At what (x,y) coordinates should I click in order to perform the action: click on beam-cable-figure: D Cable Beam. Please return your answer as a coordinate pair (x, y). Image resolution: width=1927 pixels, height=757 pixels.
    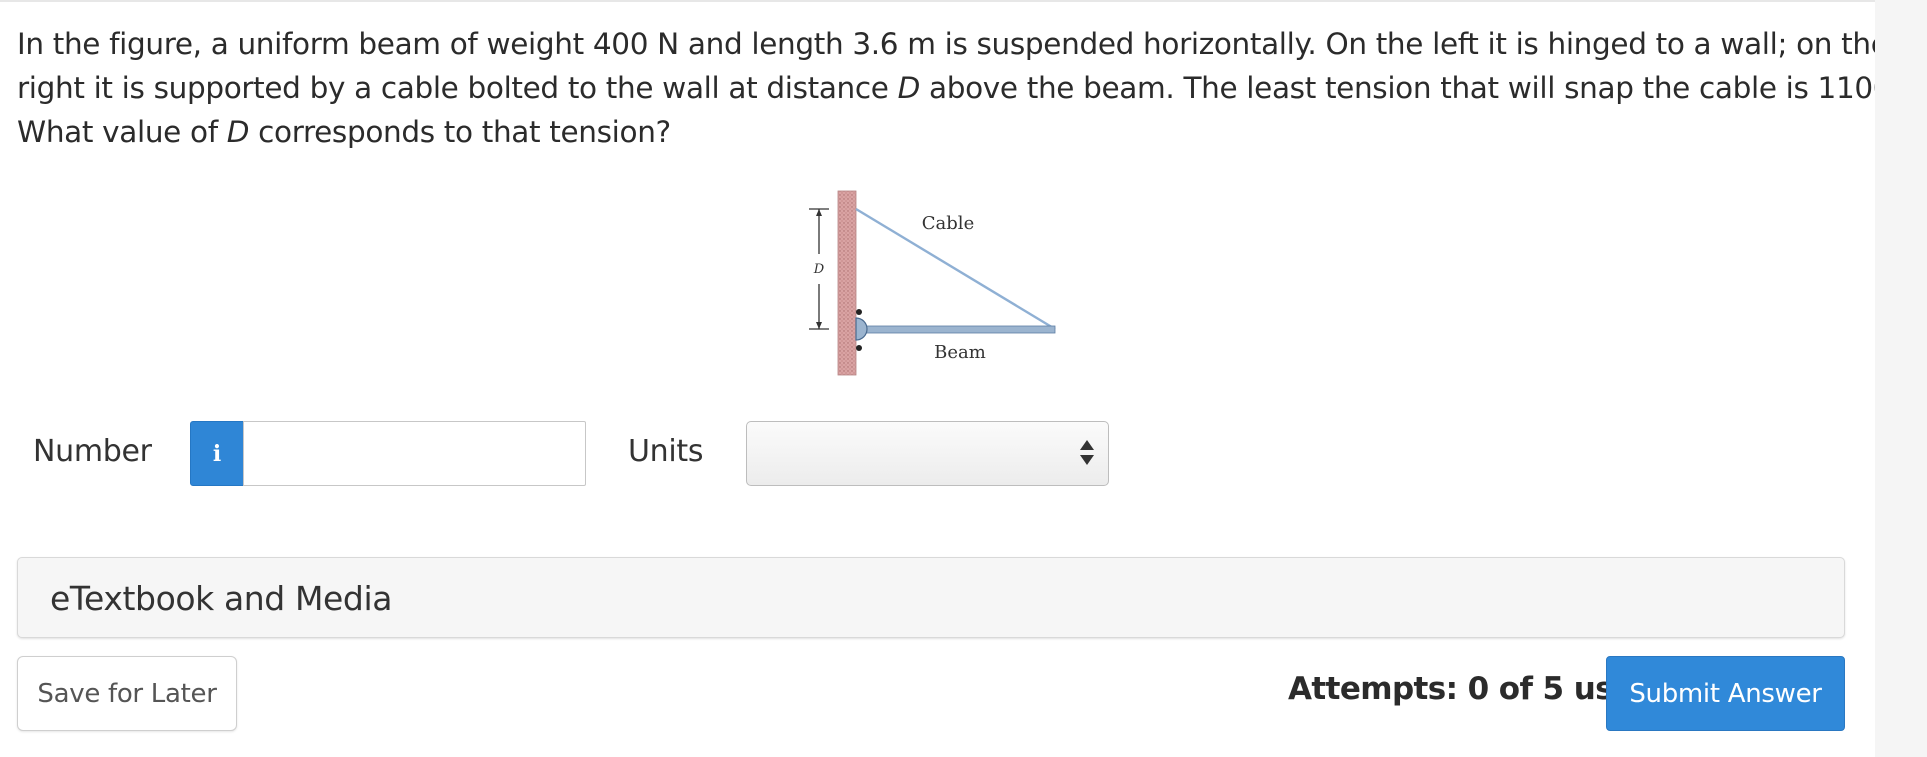
    Looking at the image, I should click on (930, 286).